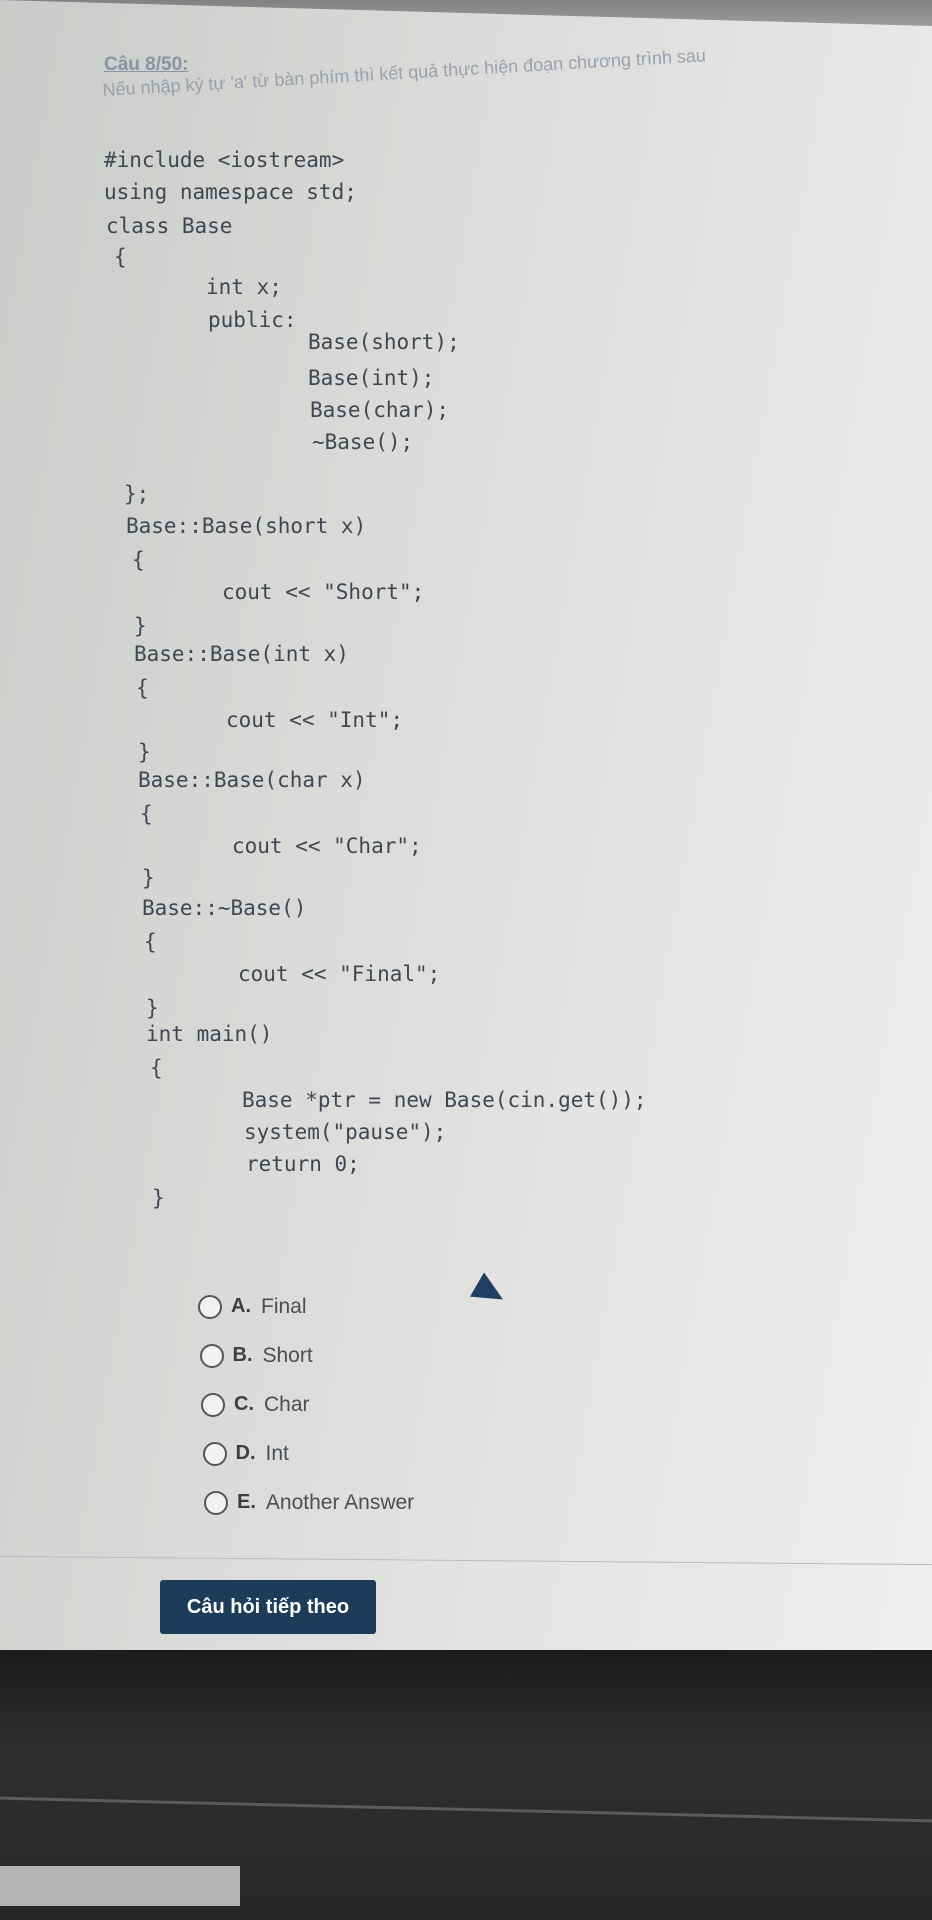 The image size is (932, 1920). Describe the element at coordinates (345, 1132) in the screenshot. I see `code-line: system("pause");` at that location.